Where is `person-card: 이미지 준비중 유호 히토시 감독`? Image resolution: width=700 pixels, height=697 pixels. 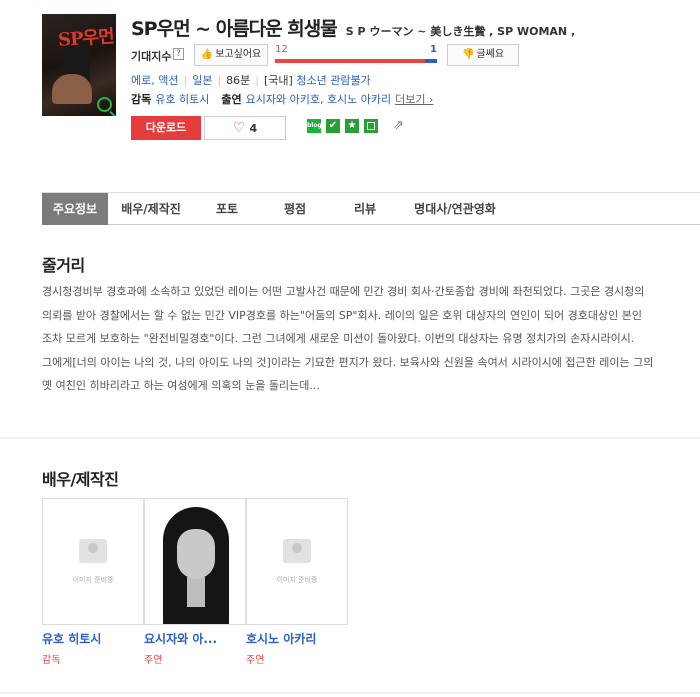 person-card: 이미지 준비중 유호 히토시 감독 is located at coordinates (93, 582).